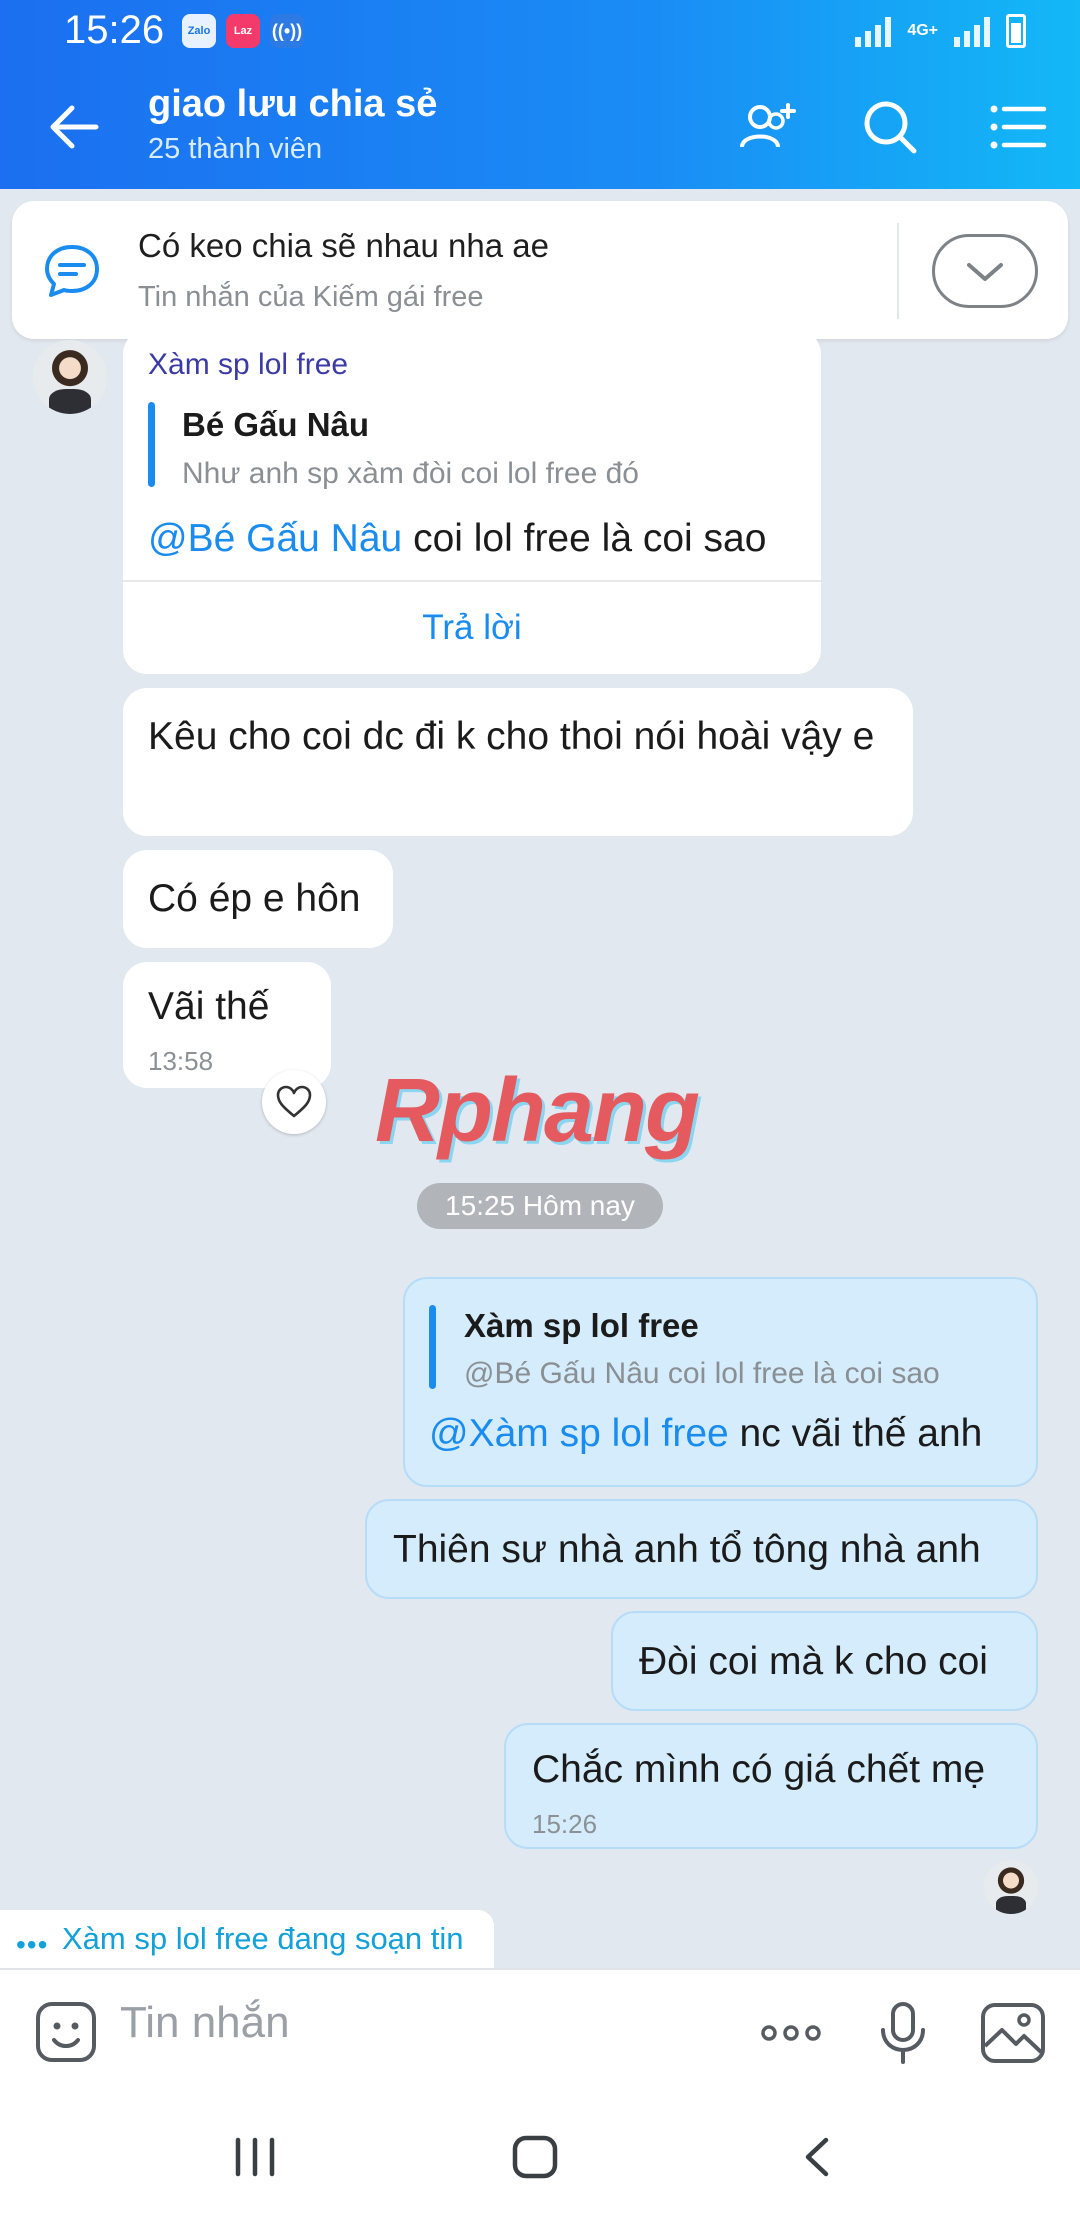 This screenshot has height=2220, width=1080. I want to click on microphone-icon, so click(903, 2033).